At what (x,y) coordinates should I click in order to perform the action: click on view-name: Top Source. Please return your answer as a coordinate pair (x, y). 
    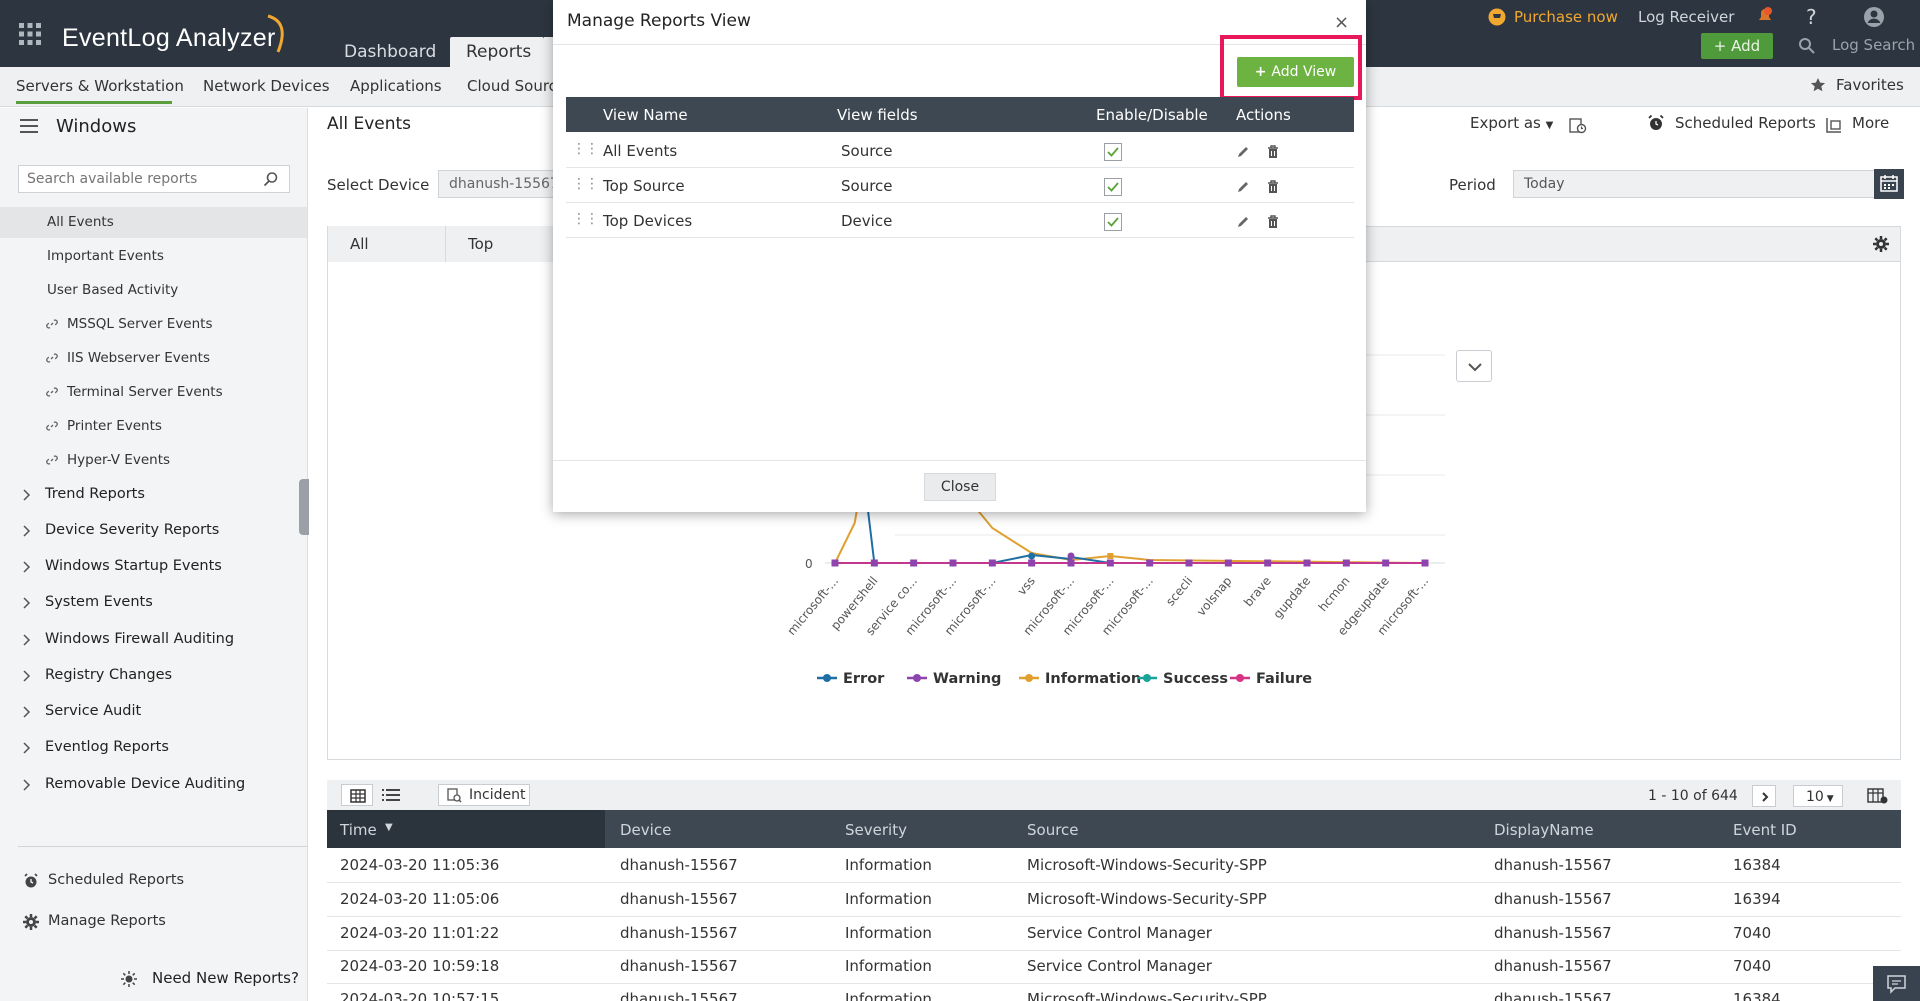
    Looking at the image, I should click on (644, 186).